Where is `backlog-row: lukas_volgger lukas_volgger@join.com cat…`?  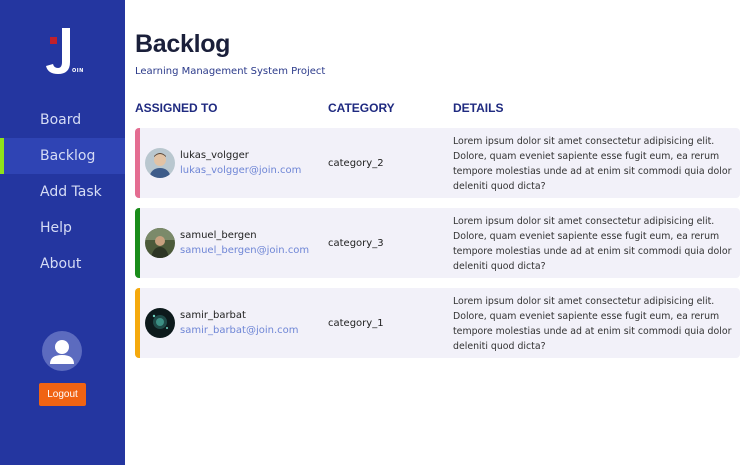 backlog-row: lukas_volgger lukas_volgger@join.com cat… is located at coordinates (437, 163).